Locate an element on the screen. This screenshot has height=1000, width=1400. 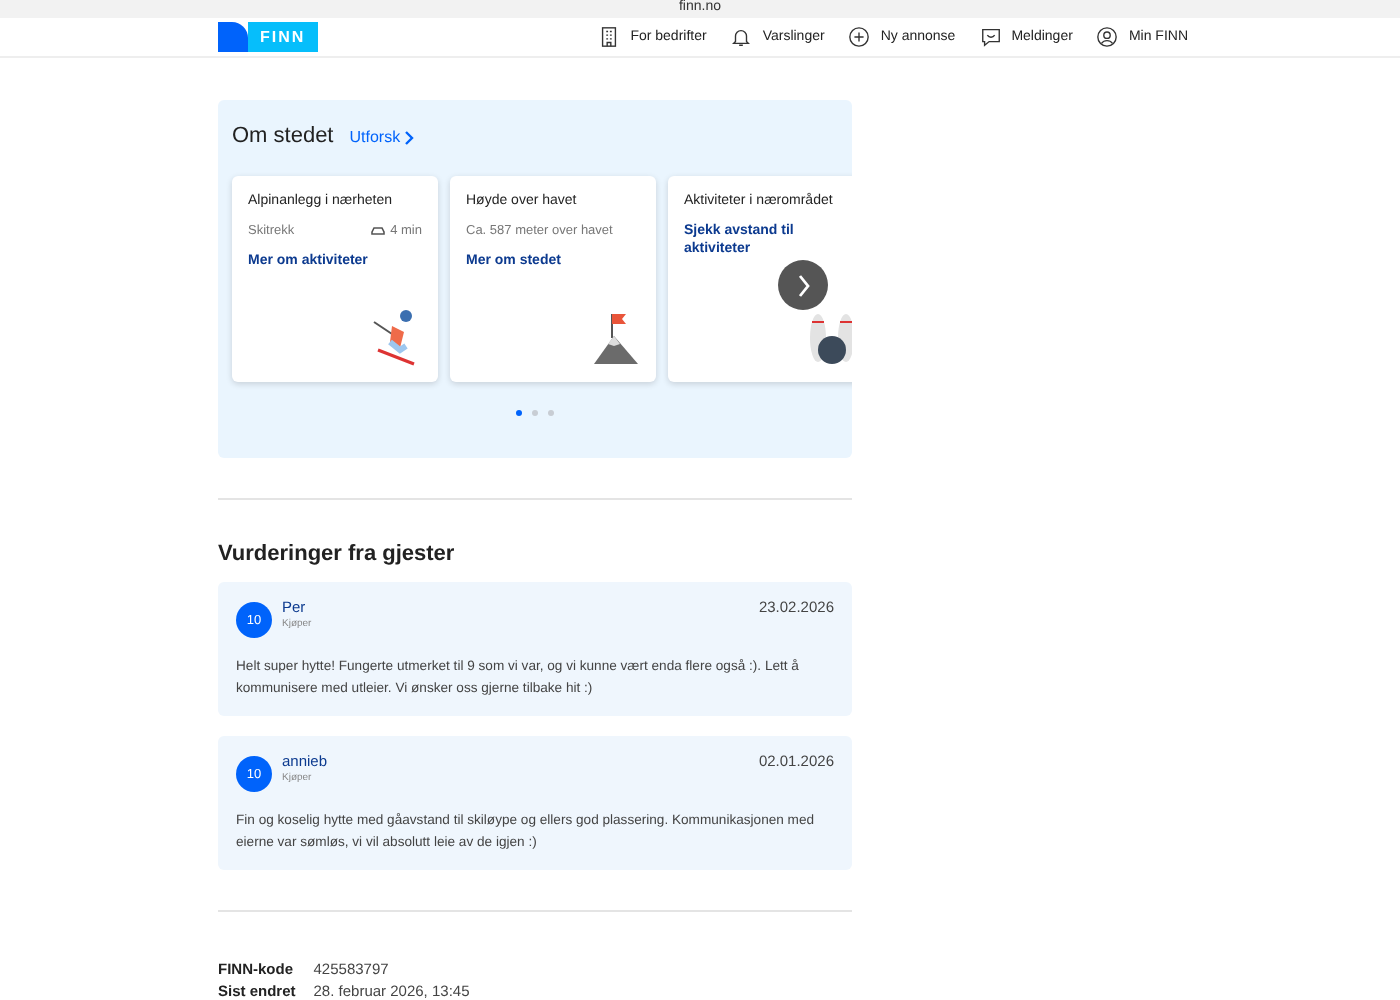
bell-icon is located at coordinates (741, 36).